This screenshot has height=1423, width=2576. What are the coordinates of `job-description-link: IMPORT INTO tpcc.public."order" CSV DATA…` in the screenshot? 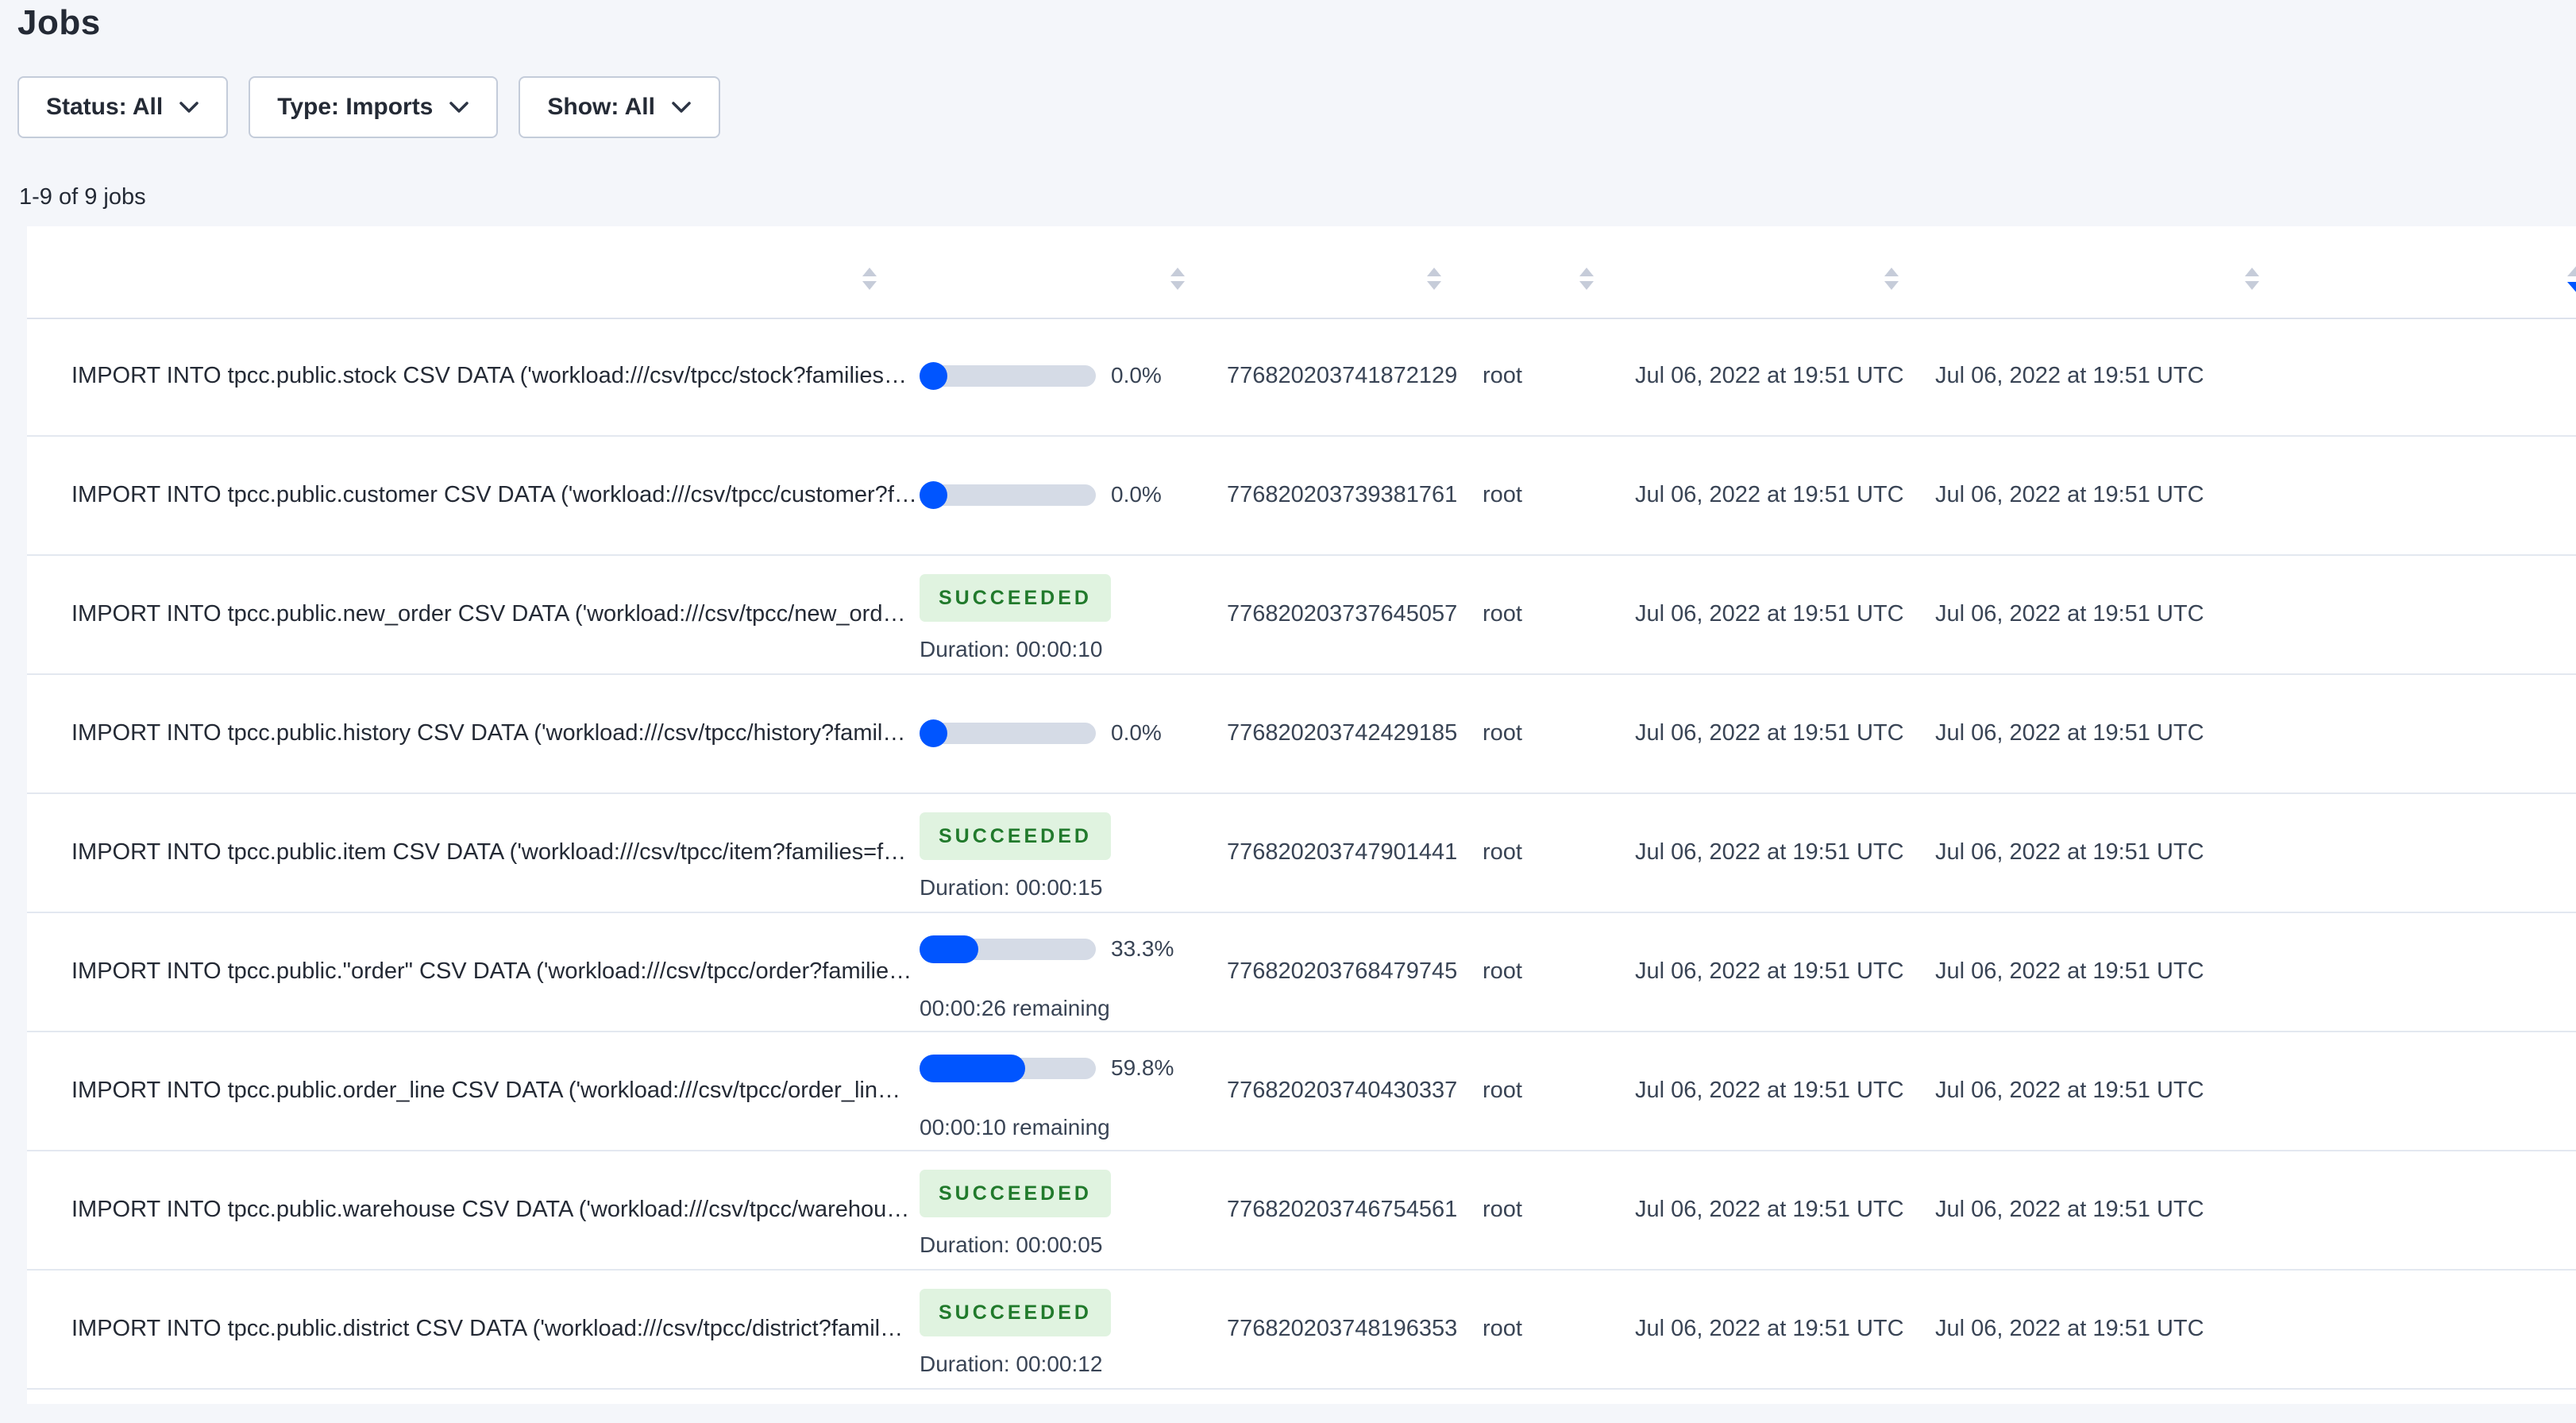 It's located at (491, 971).